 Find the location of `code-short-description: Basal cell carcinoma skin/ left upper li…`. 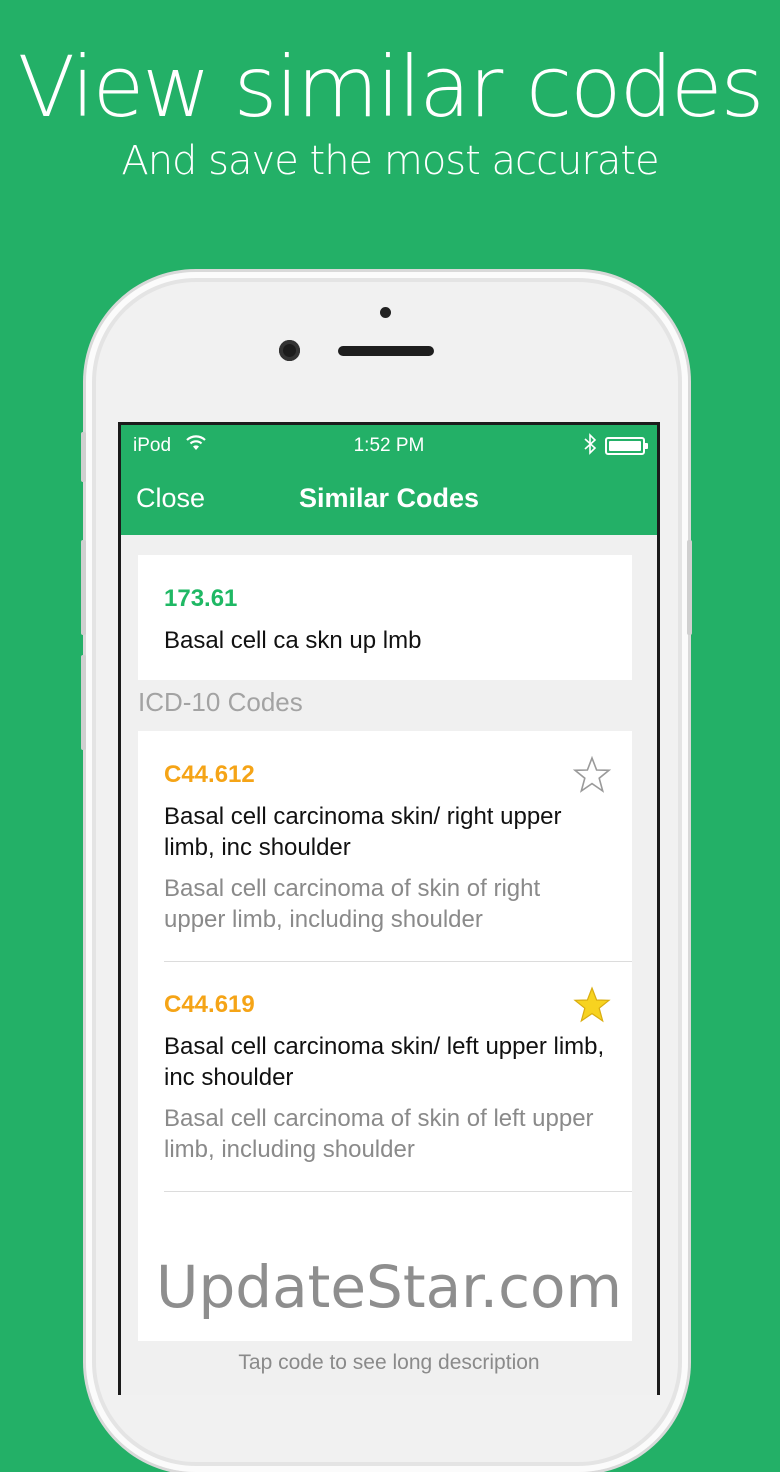

code-short-description: Basal cell carcinoma skin/ left upper li… is located at coordinates (384, 1062).